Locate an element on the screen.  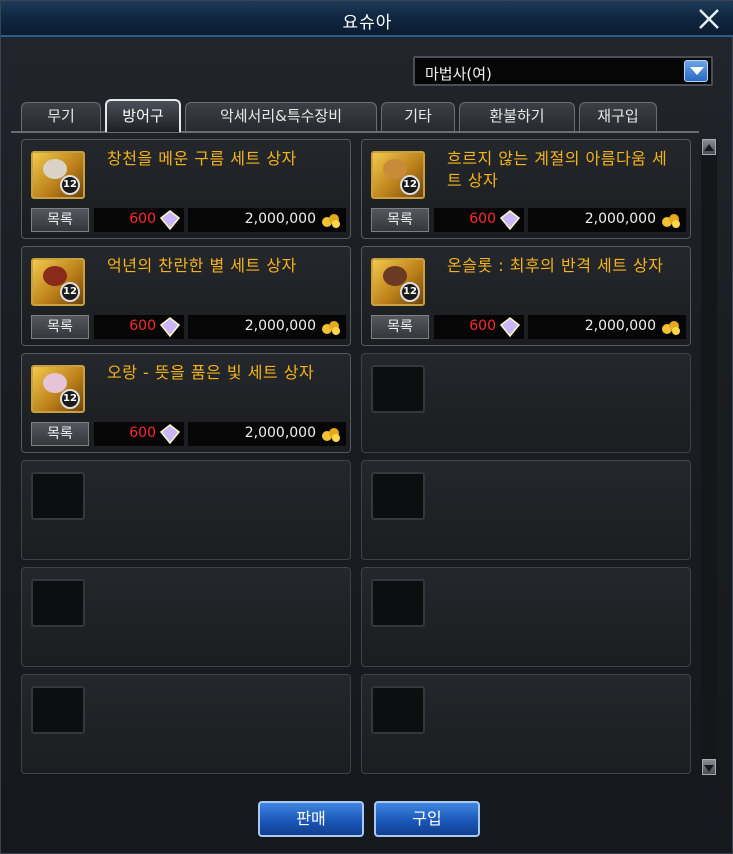
class-select: 마법사(여) is located at coordinates (563, 71).